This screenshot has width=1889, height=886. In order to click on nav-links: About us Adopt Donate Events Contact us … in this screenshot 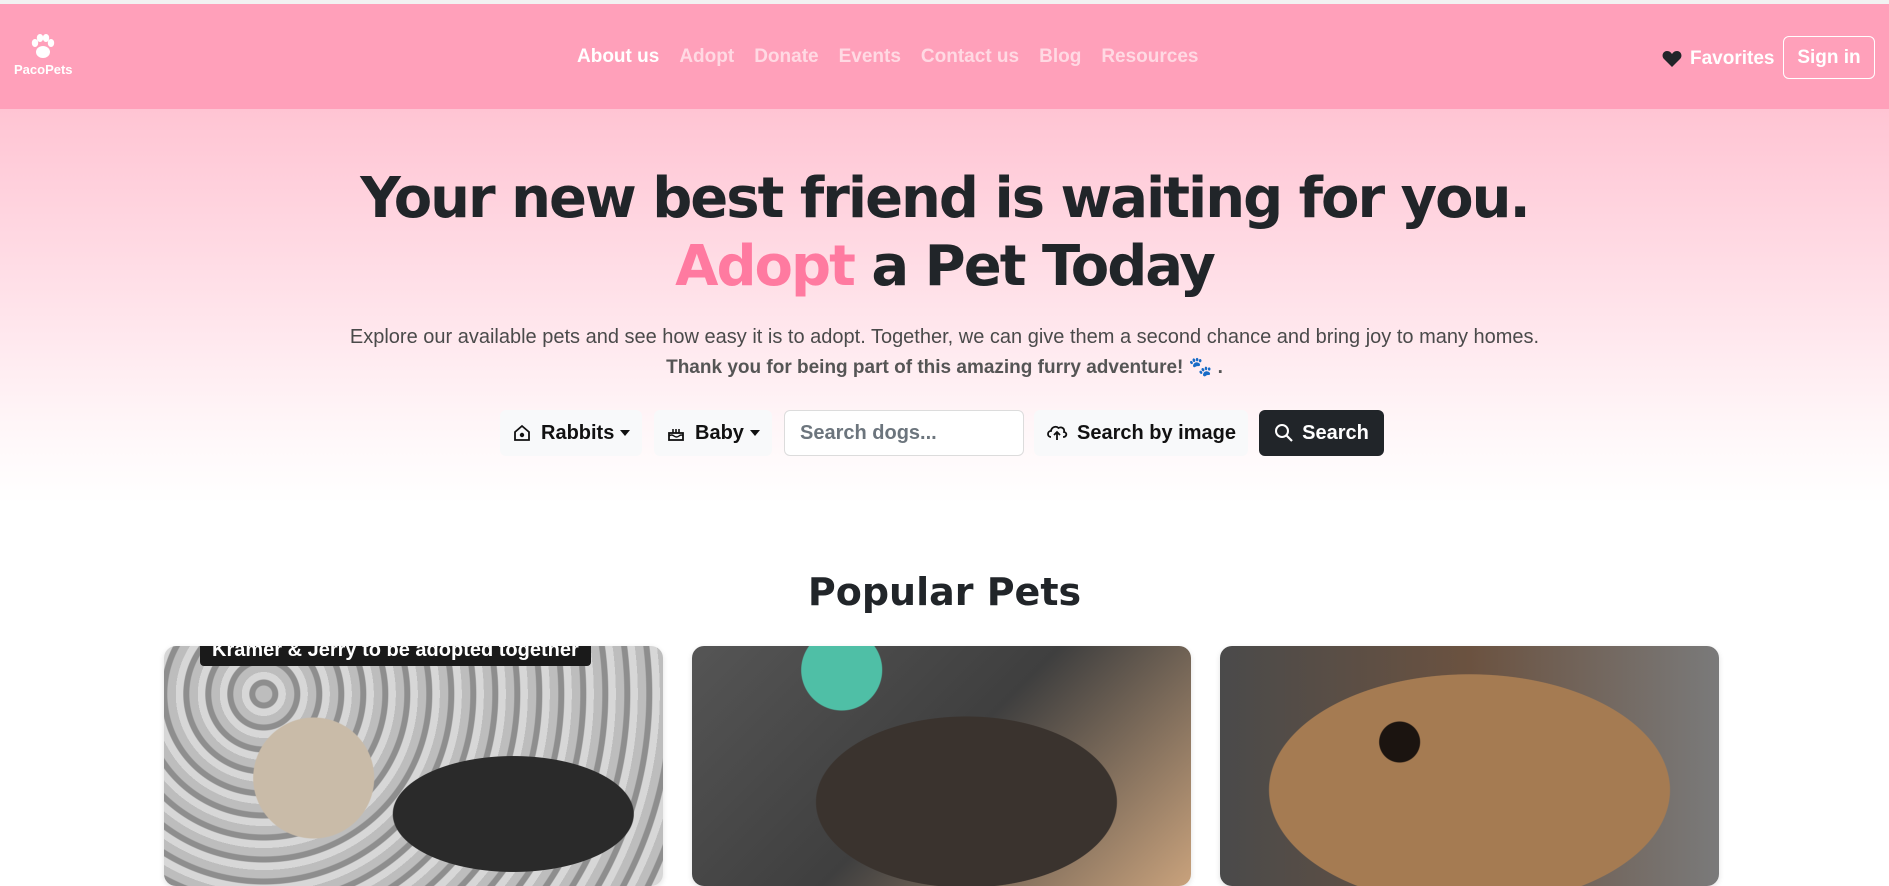, I will do `click(888, 57)`.